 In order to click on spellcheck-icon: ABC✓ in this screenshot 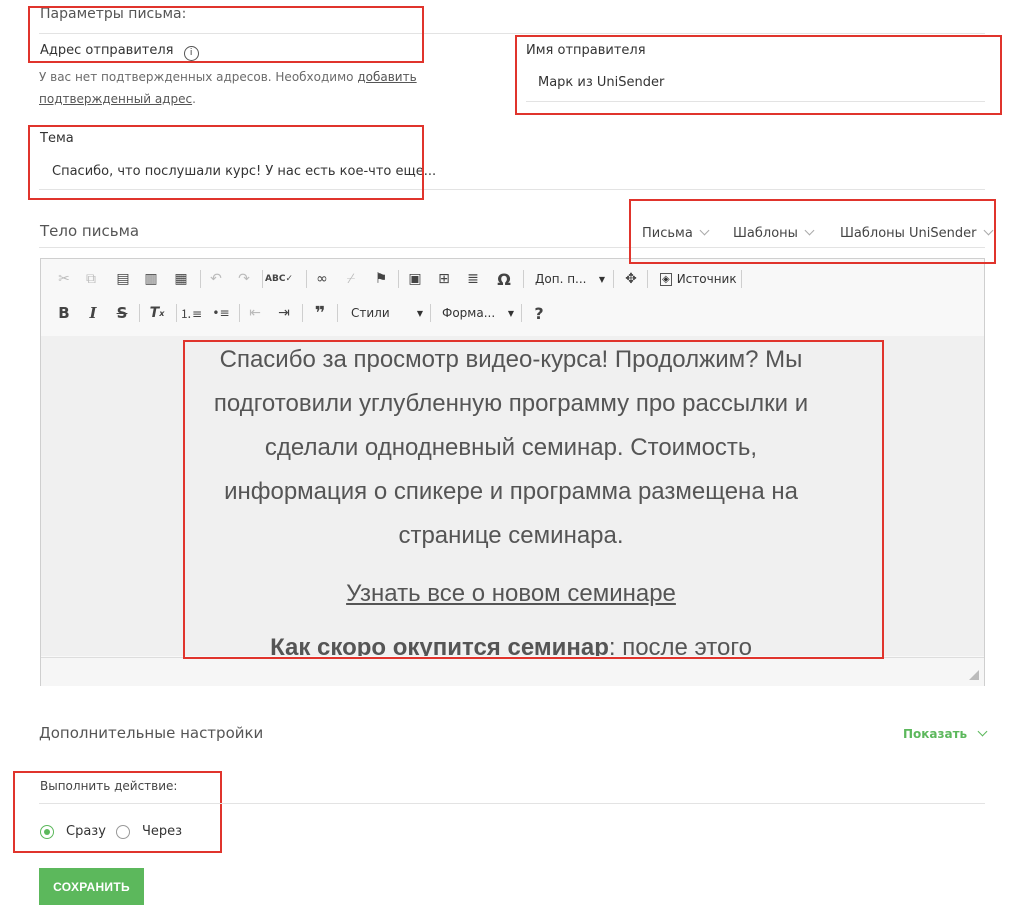, I will do `click(279, 279)`.